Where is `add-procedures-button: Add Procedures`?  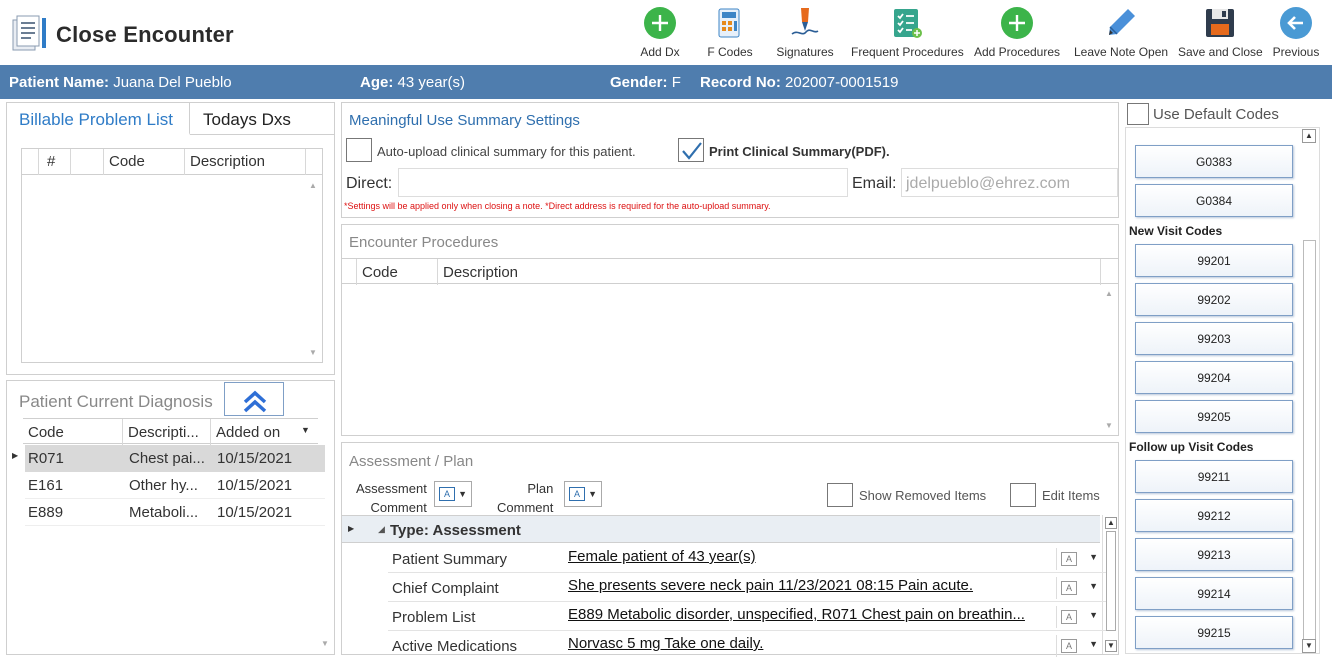
add-procedures-button: Add Procedures is located at coordinates (1017, 34).